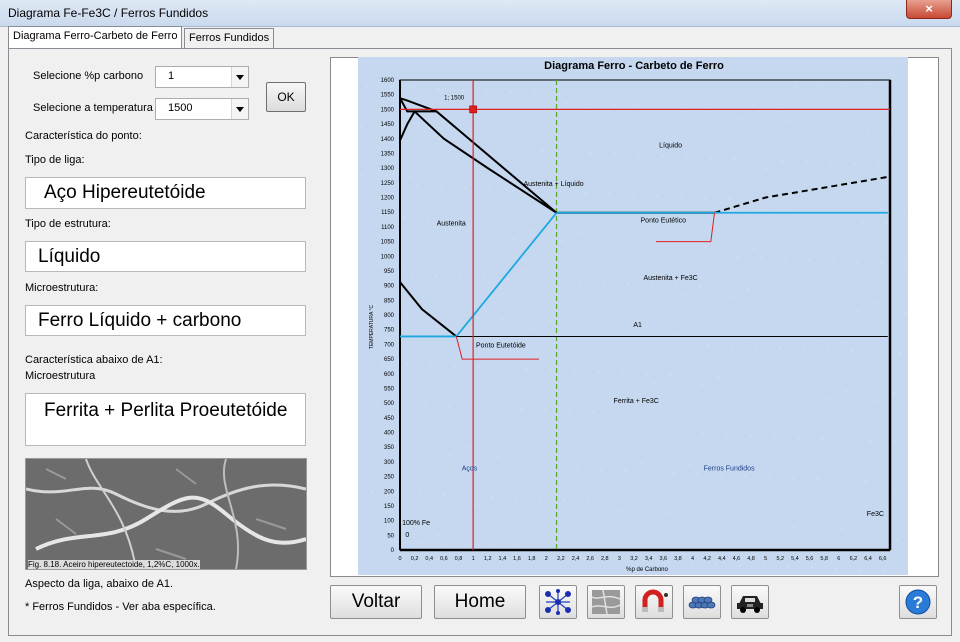 The width and height of the screenshot is (960, 642). I want to click on micrograph-button, so click(606, 602).